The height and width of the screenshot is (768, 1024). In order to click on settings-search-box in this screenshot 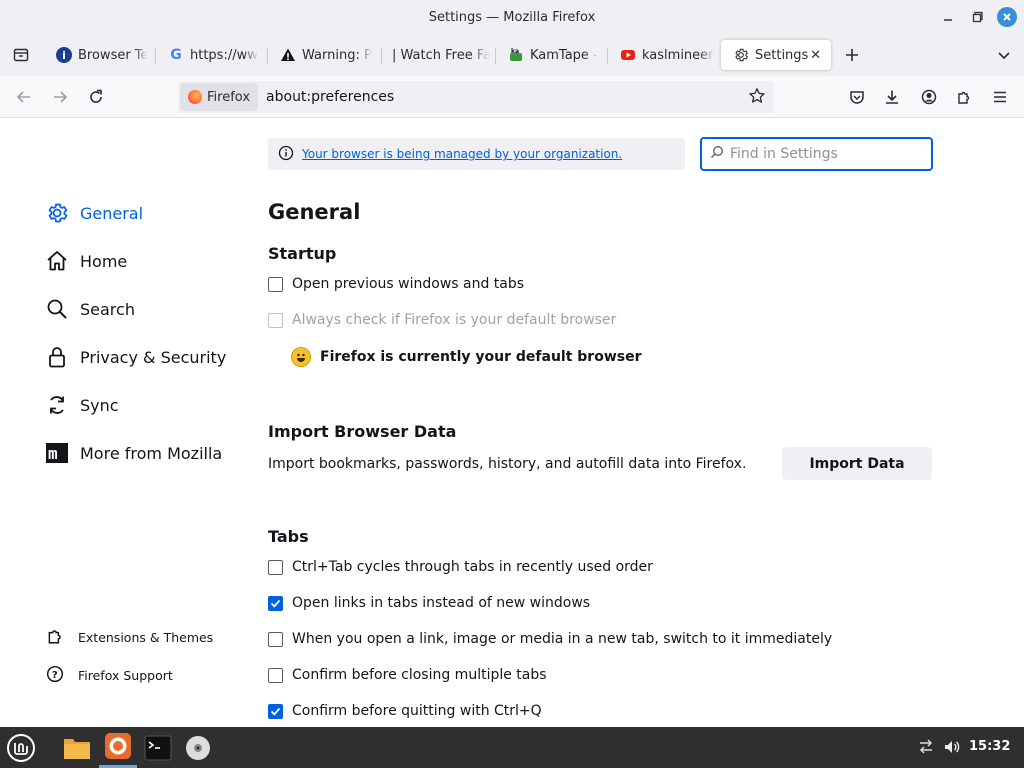, I will do `click(816, 154)`.